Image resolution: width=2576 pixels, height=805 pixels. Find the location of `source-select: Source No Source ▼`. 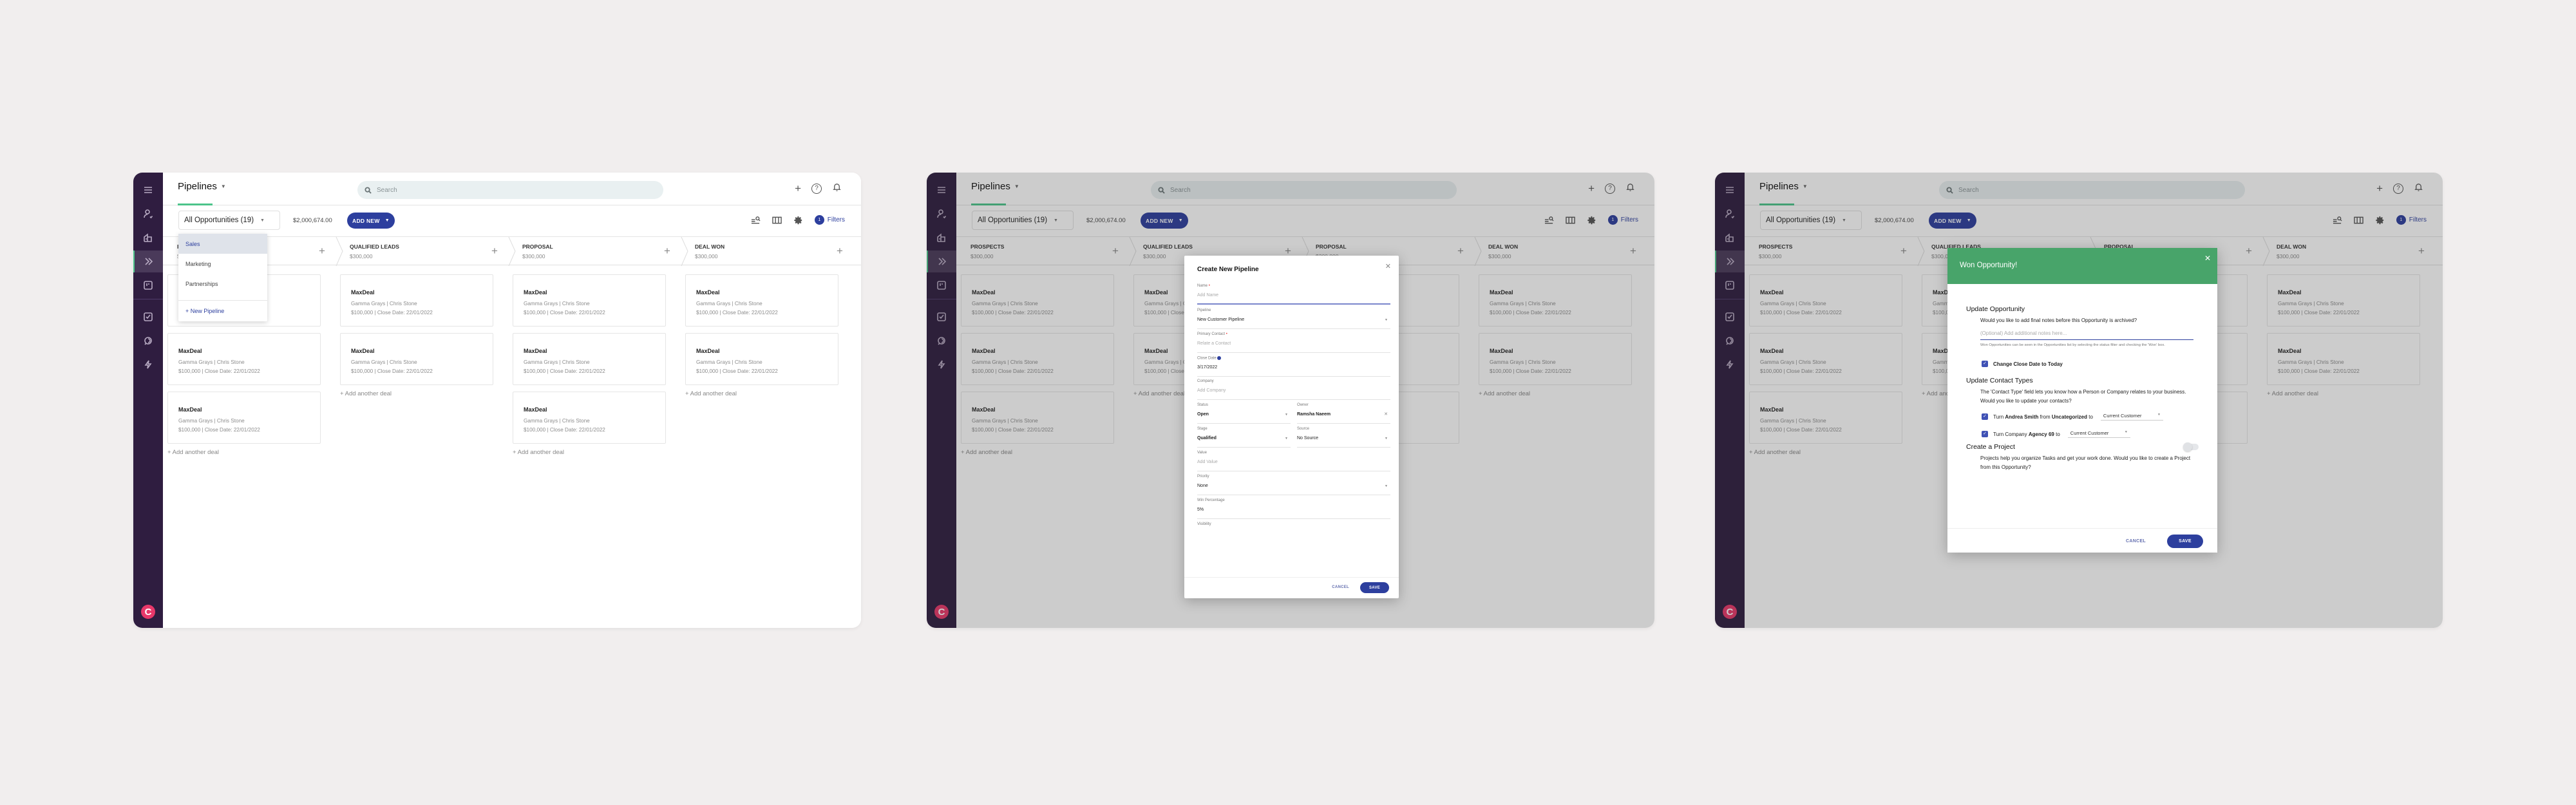

source-select: Source No Source ▼ is located at coordinates (1343, 437).